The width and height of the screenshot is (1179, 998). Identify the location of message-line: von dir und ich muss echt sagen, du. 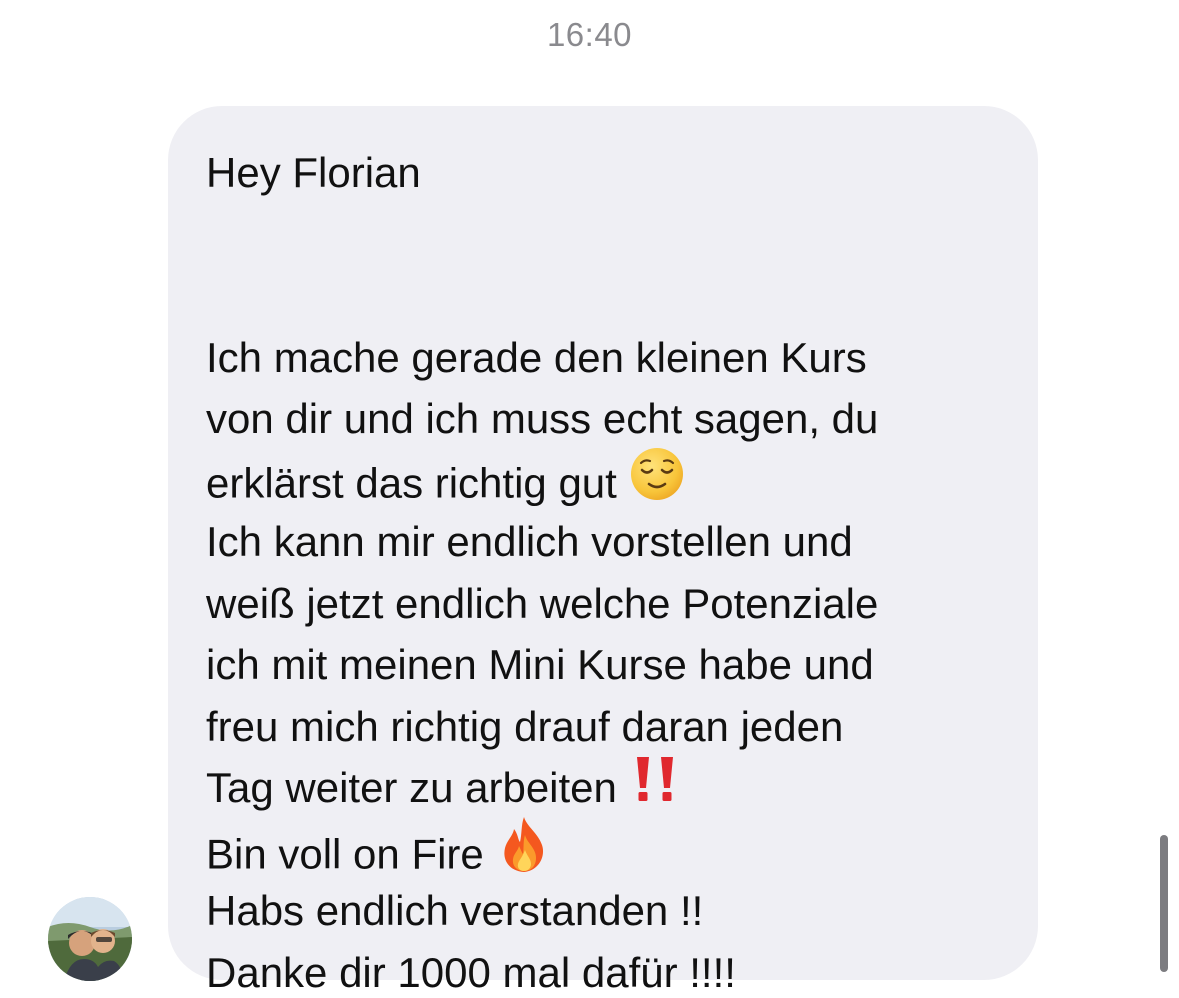
(542, 418).